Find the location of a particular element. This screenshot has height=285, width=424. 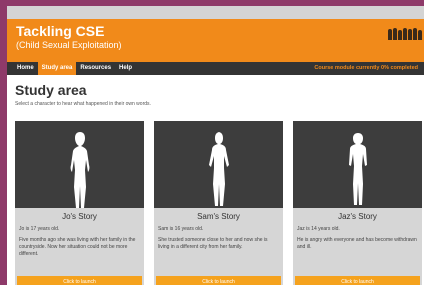

site-subtitle: (Child Sexual Exploitation) is located at coordinates (69, 45).